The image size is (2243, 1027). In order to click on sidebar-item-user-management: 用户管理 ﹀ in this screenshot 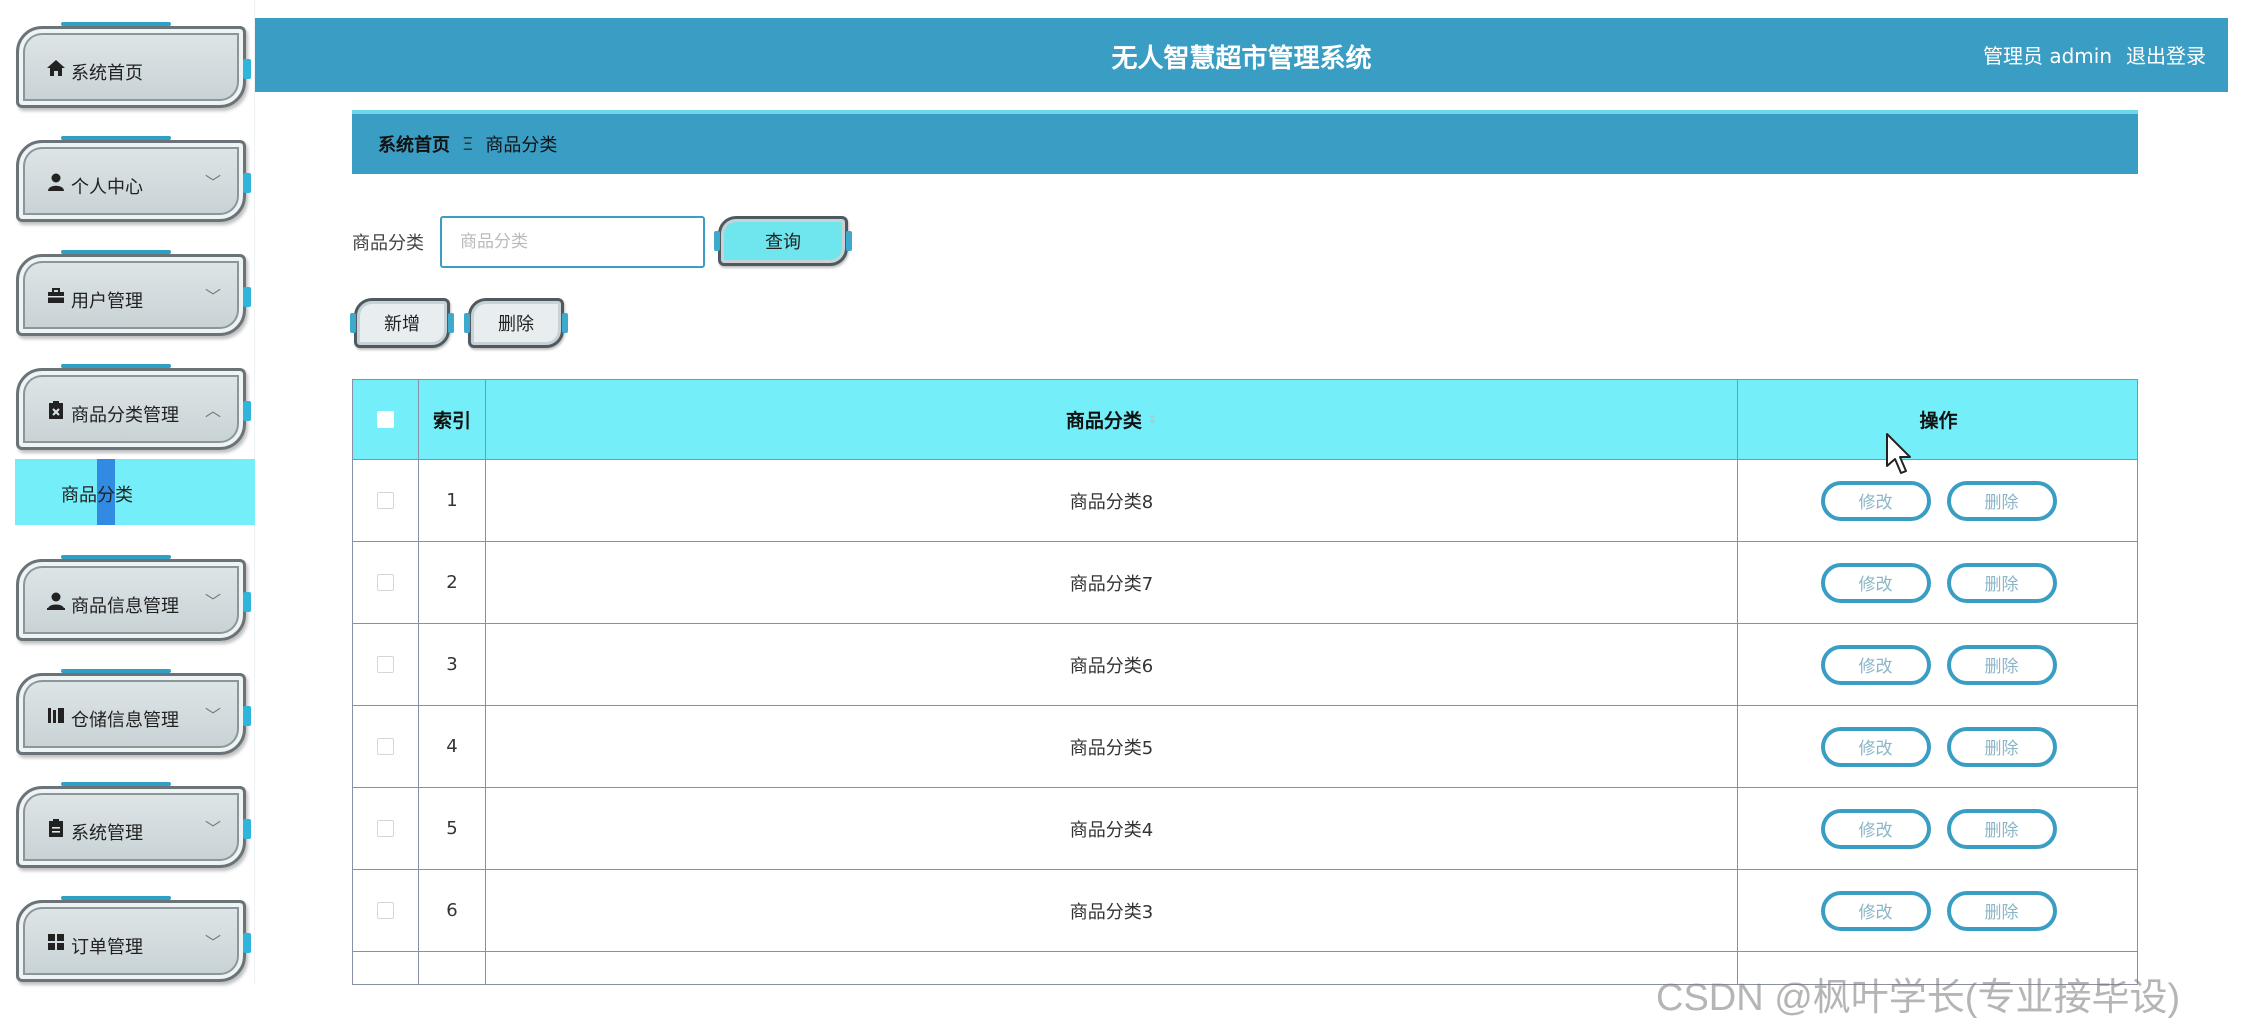, I will do `click(133, 293)`.